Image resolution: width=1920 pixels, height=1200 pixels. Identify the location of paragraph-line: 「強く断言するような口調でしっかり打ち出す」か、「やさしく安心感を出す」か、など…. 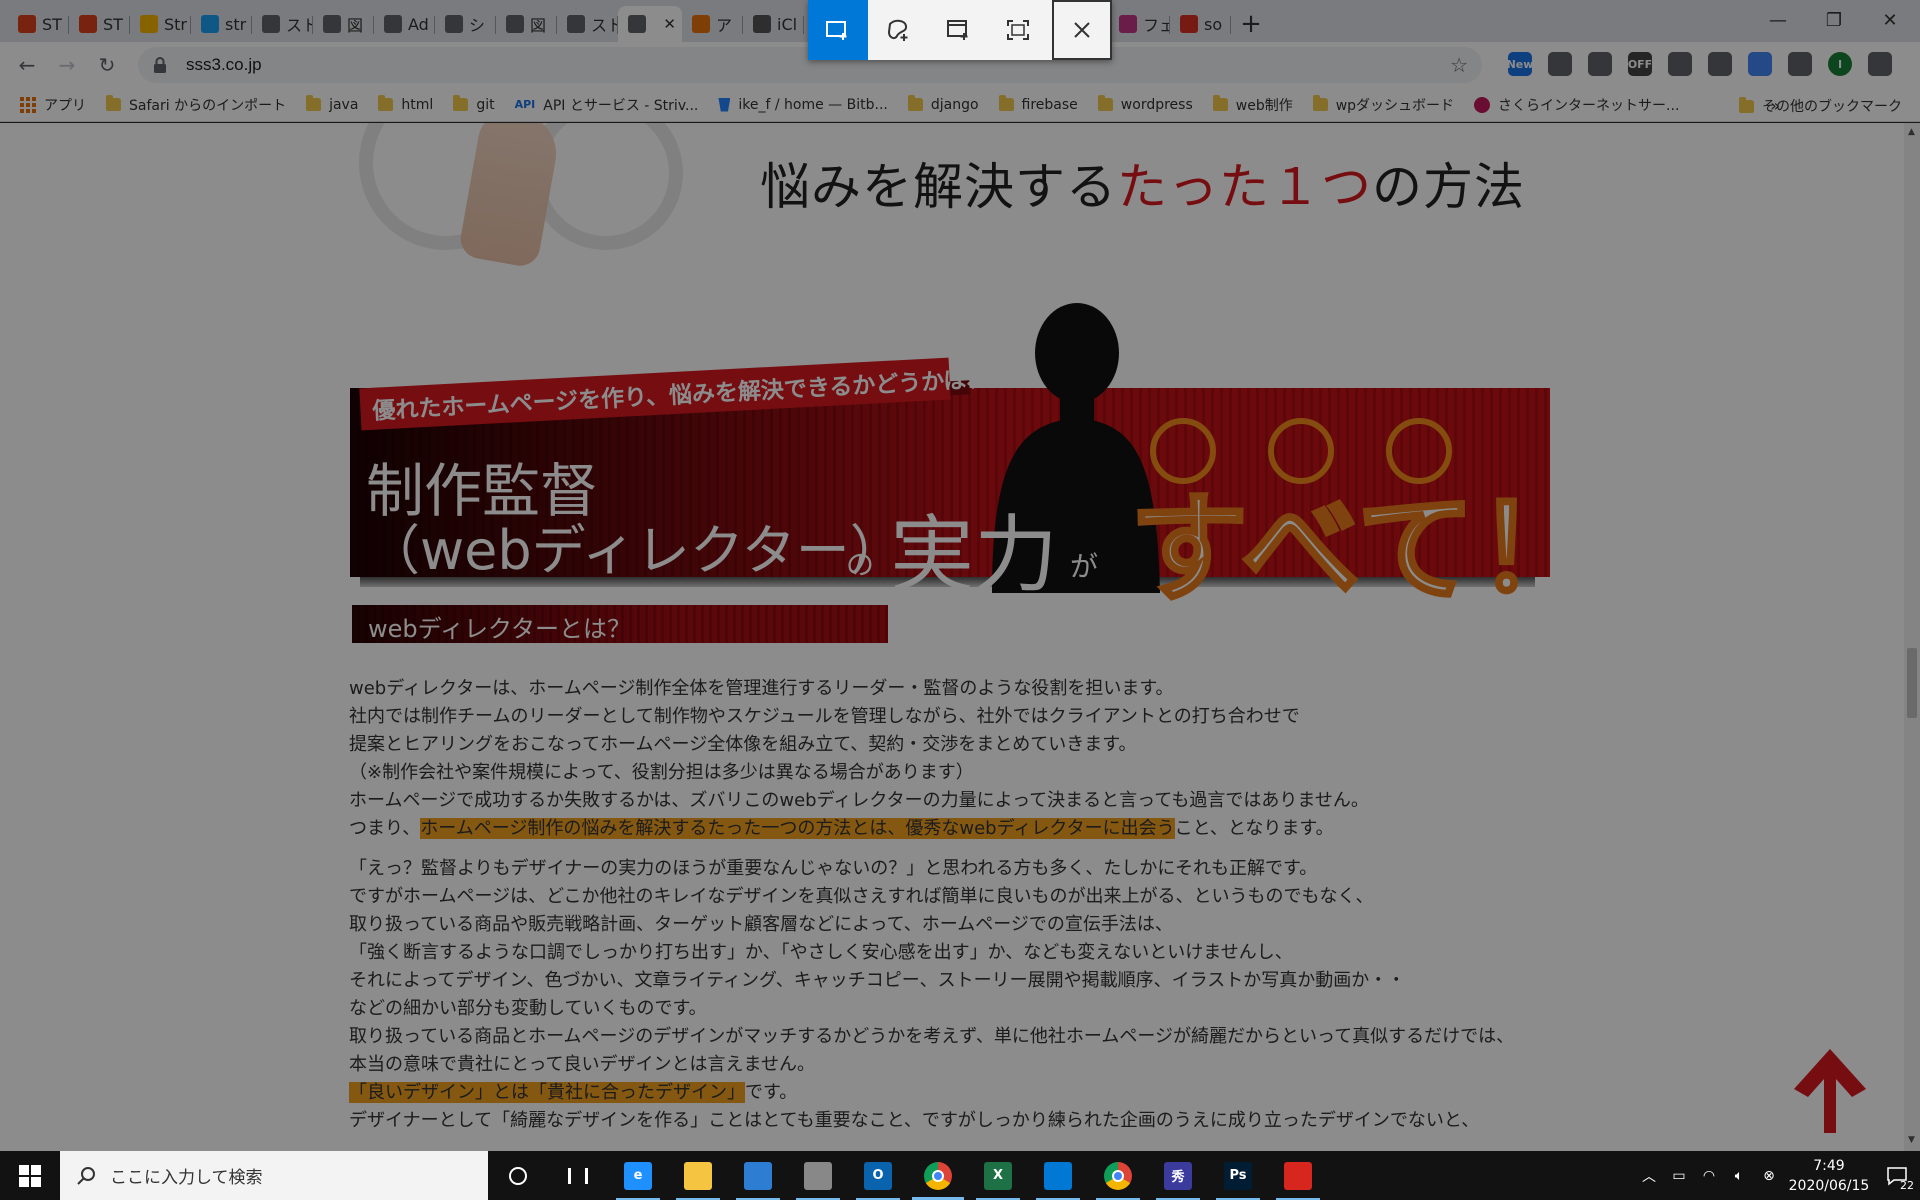
(821, 952).